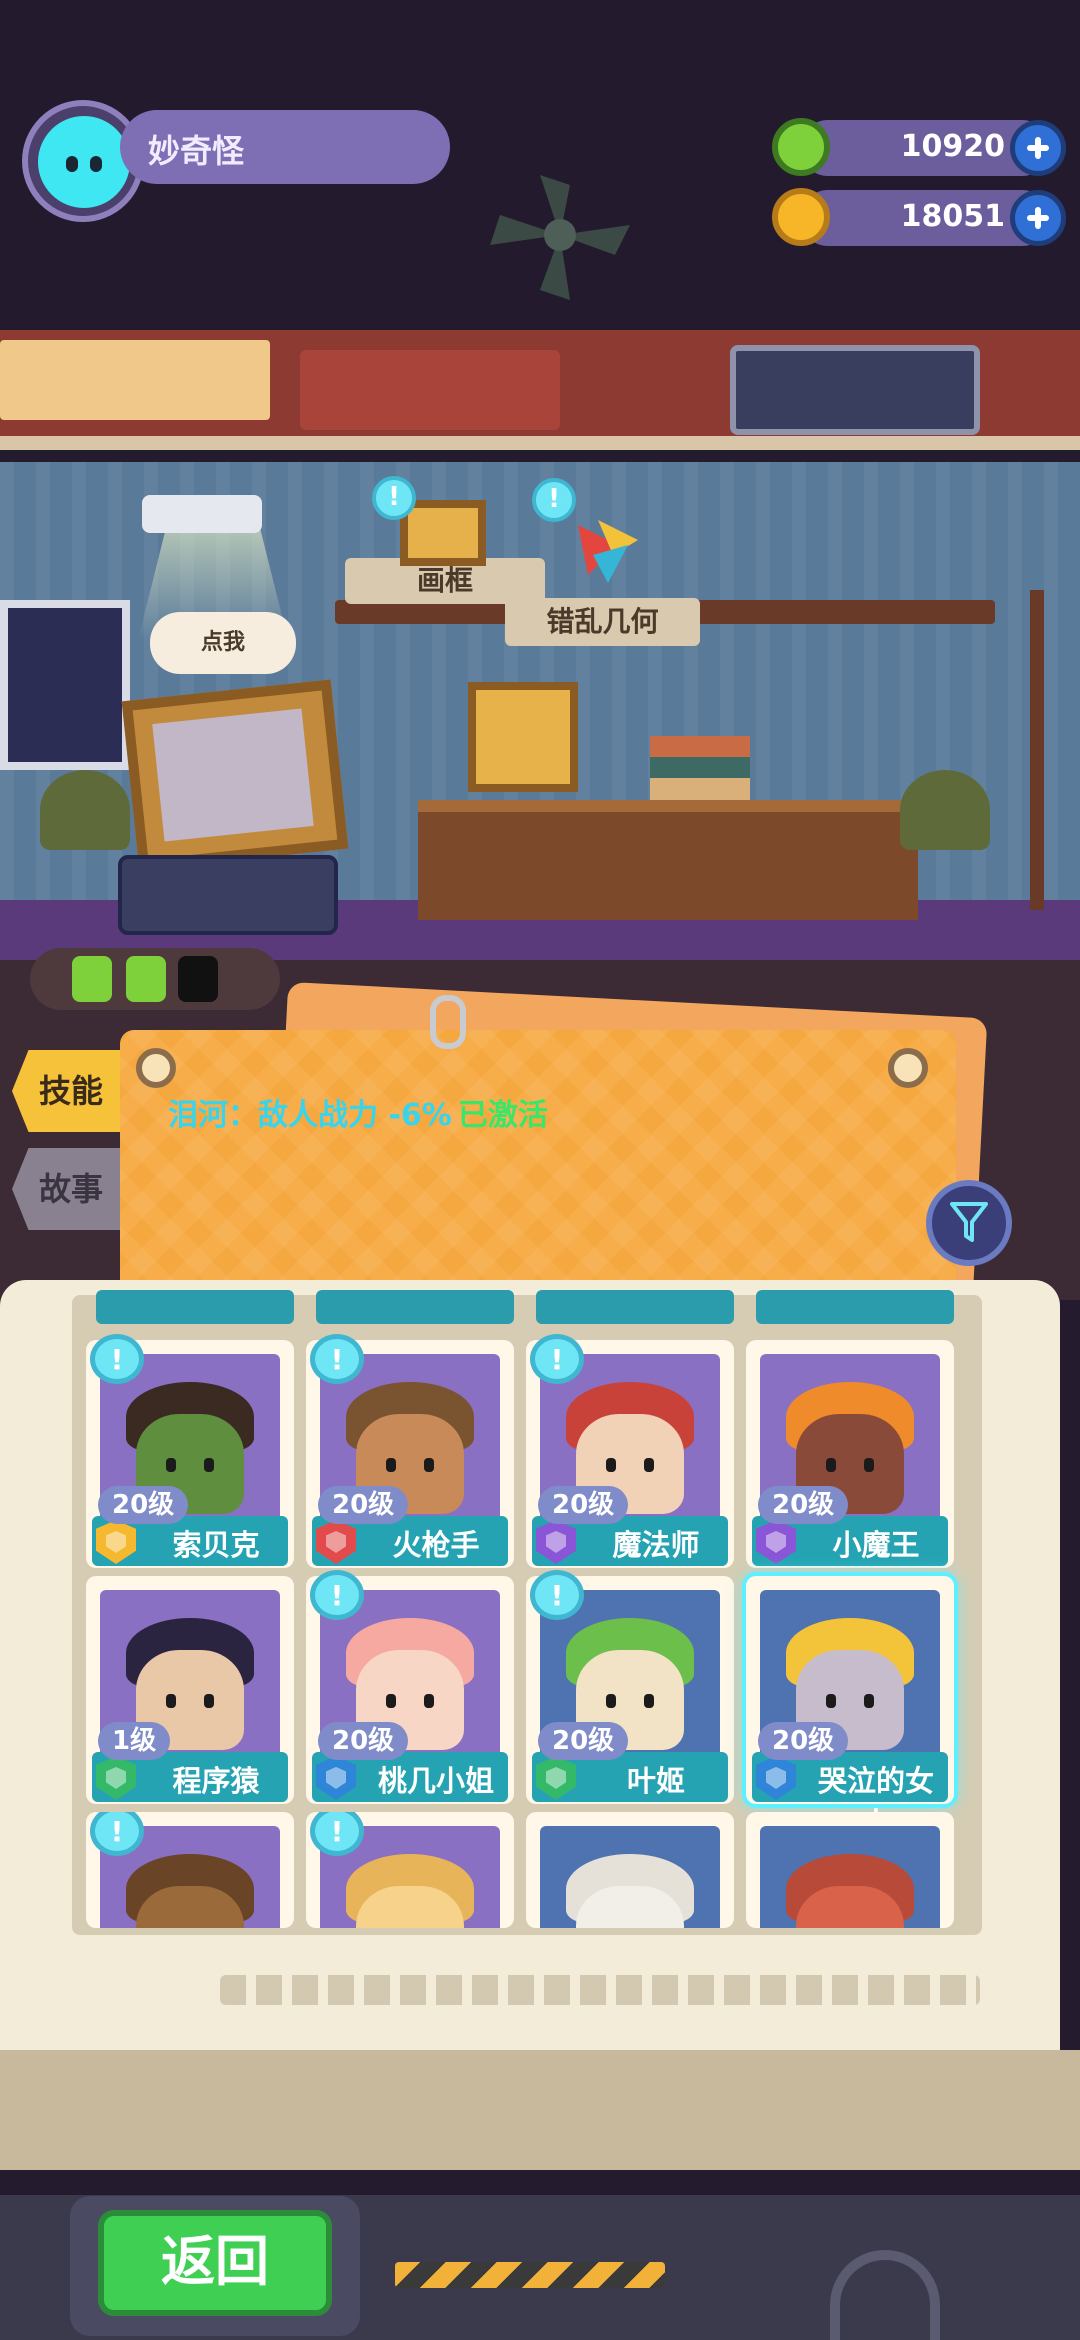 Image resolution: width=1080 pixels, height=2340 pixels. What do you see at coordinates (223, 643) in the screenshot?
I see `tap-me-bubble: 点我` at bounding box center [223, 643].